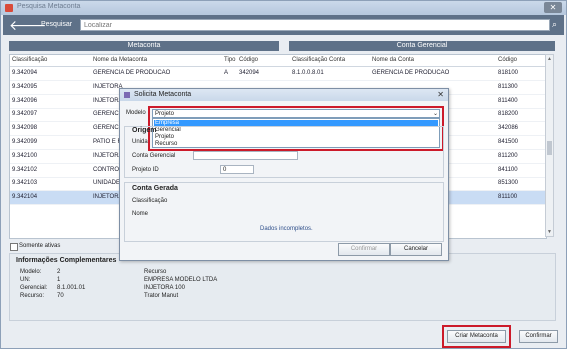 This screenshot has width=567, height=349. Describe the element at coordinates (25, 100) in the screenshot. I see `table-cell: 9.342096` at that location.